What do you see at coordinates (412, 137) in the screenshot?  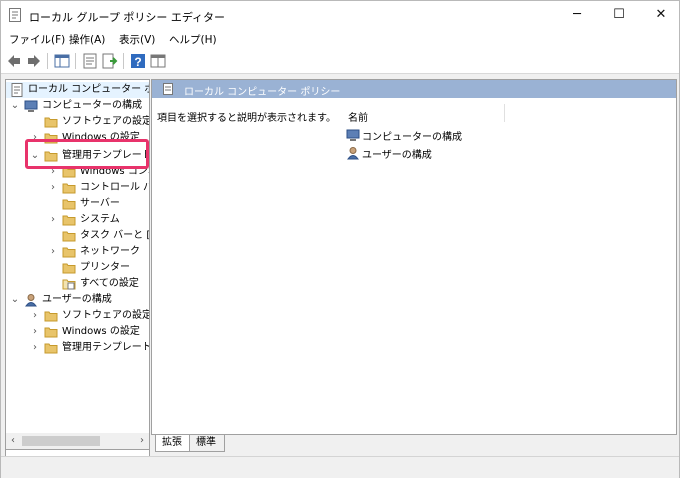 I see `list-item-label: コンピューターの構成` at bounding box center [412, 137].